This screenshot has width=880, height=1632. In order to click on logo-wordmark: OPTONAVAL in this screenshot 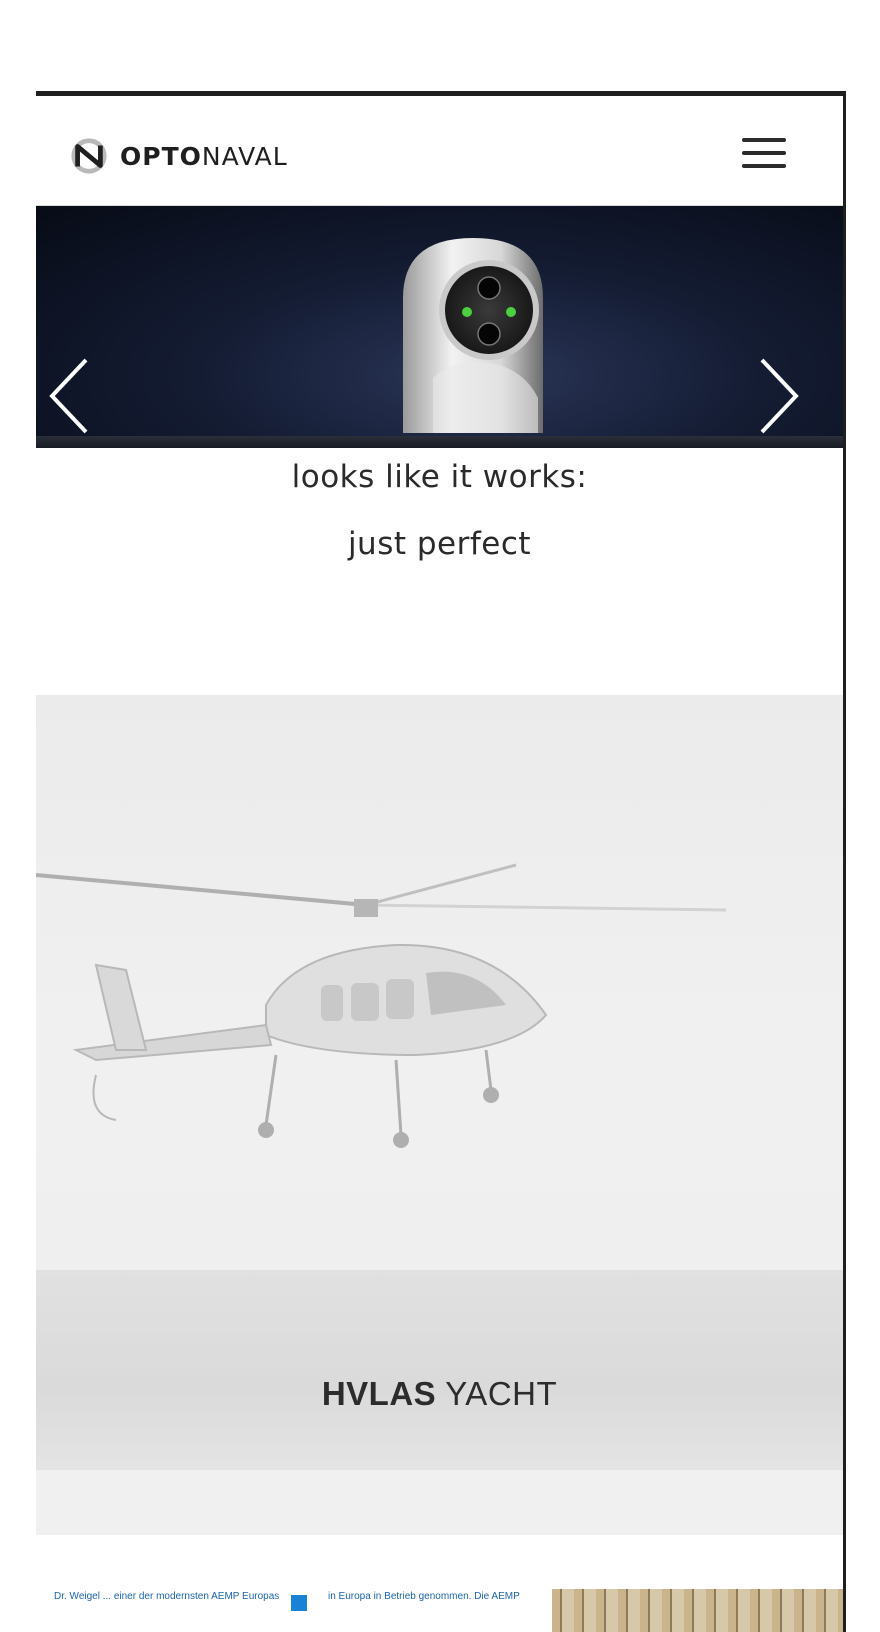, I will do `click(204, 156)`.